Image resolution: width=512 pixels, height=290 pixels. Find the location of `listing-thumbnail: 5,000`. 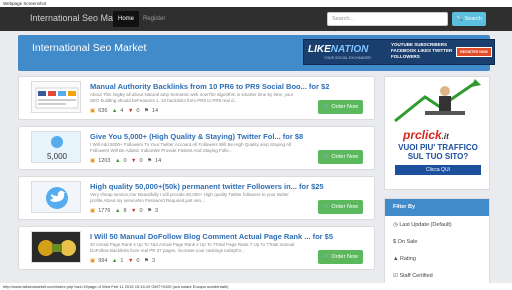

listing-thumbnail: 5,000 is located at coordinates (56, 147).